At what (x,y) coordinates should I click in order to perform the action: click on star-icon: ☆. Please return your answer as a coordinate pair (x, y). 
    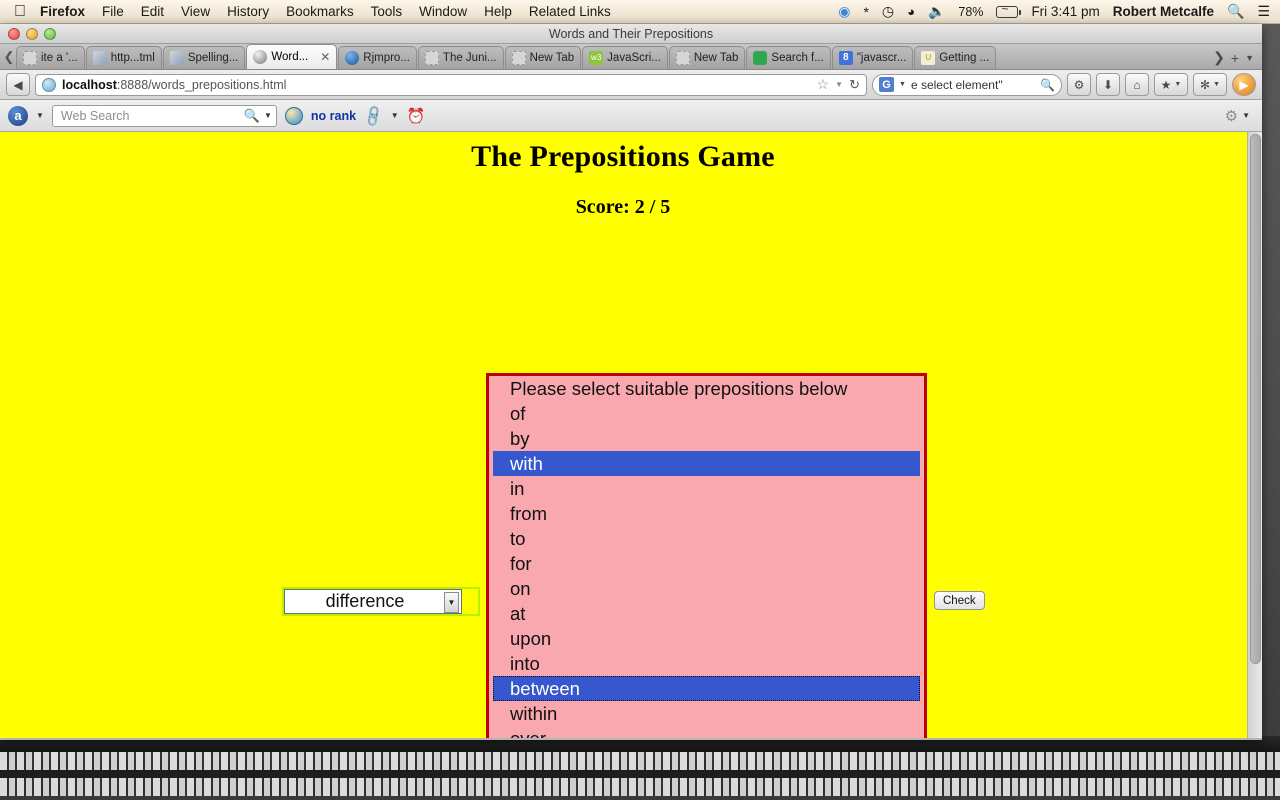
    Looking at the image, I should click on (823, 84).